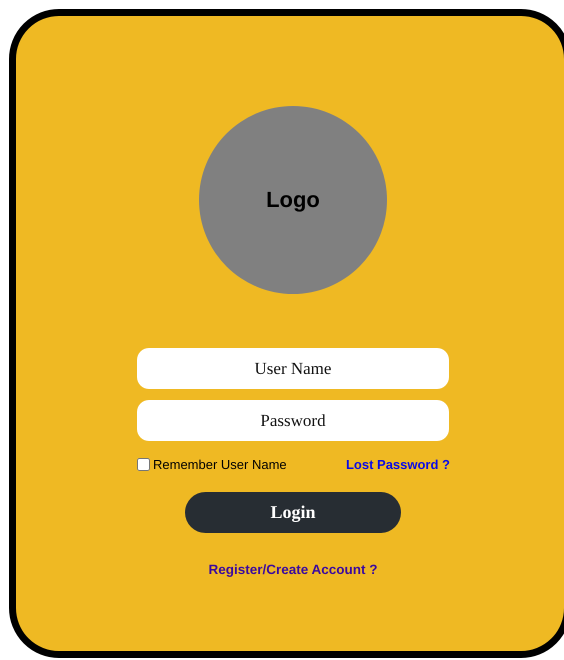 The width and height of the screenshot is (564, 660). What do you see at coordinates (293, 200) in the screenshot?
I see `logo-circle: Logo` at bounding box center [293, 200].